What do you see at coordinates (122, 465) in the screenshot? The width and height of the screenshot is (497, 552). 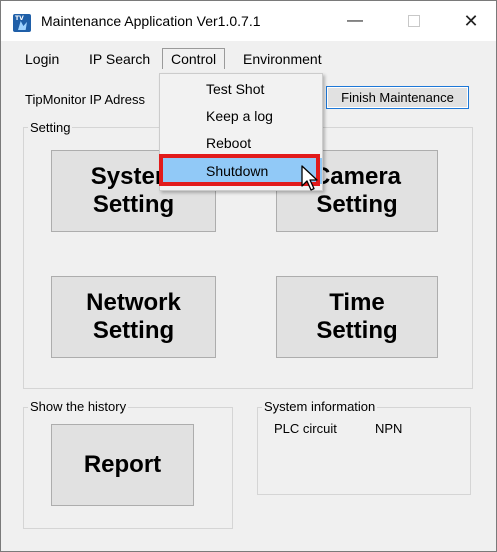 I see `report-button: Report` at bounding box center [122, 465].